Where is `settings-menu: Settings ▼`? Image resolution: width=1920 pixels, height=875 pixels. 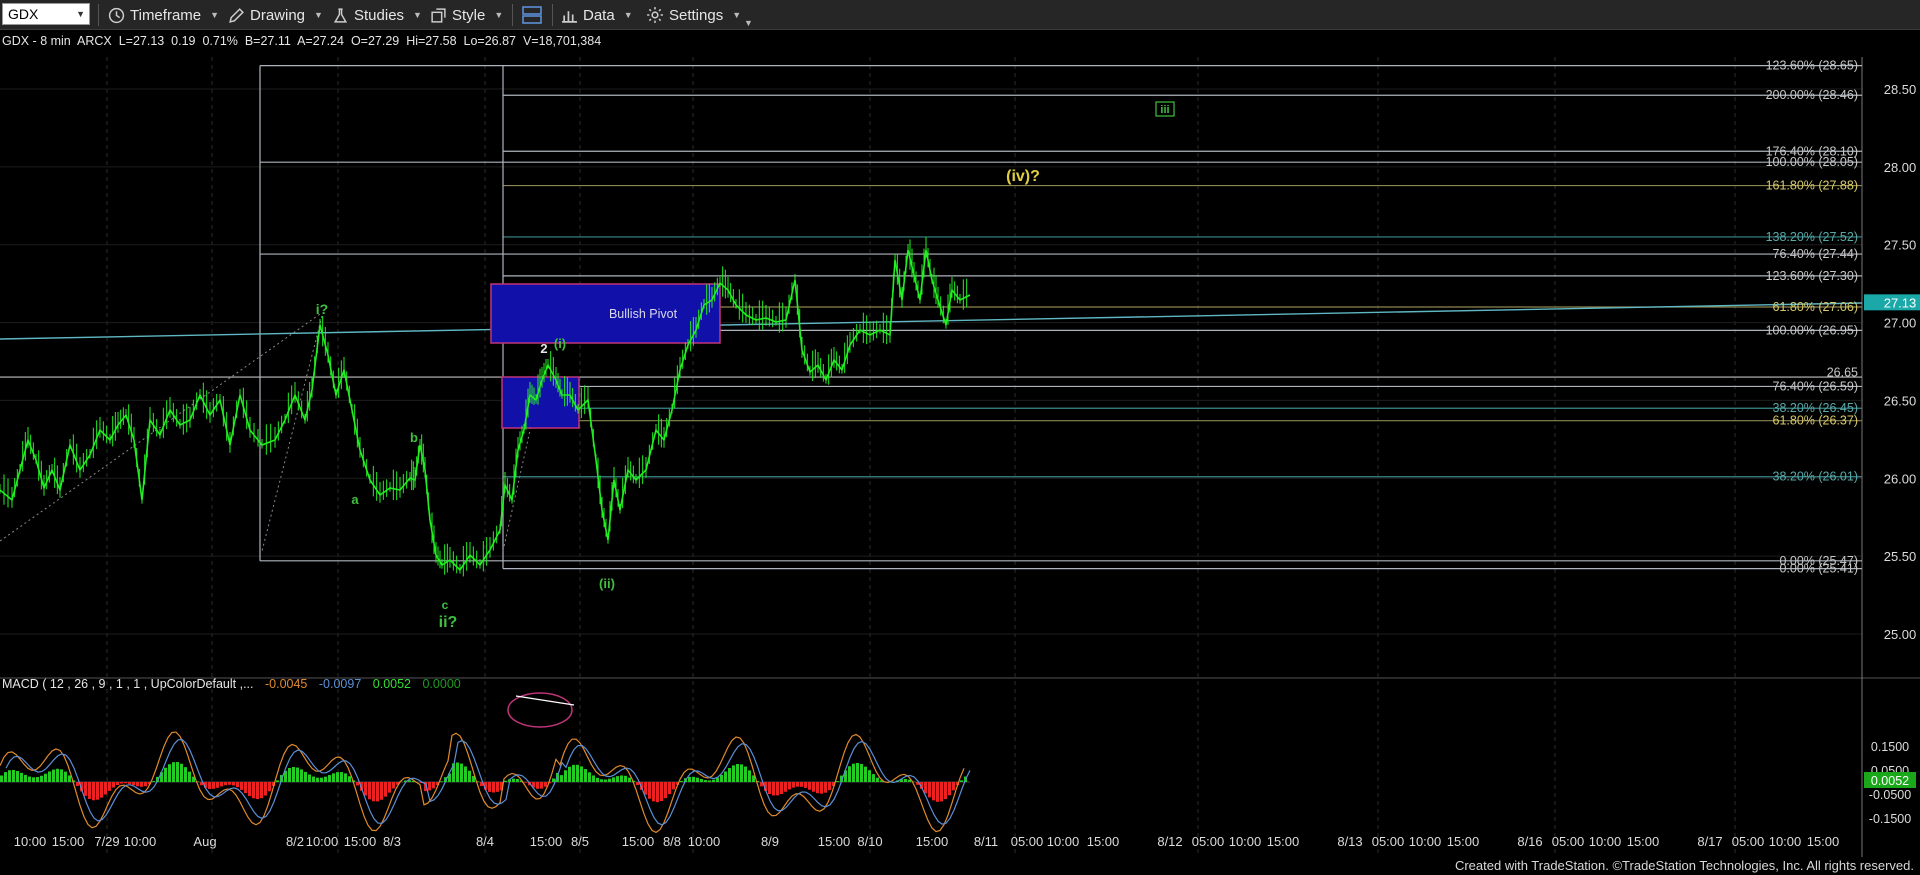
settings-menu: Settings ▼ is located at coordinates (693, 15).